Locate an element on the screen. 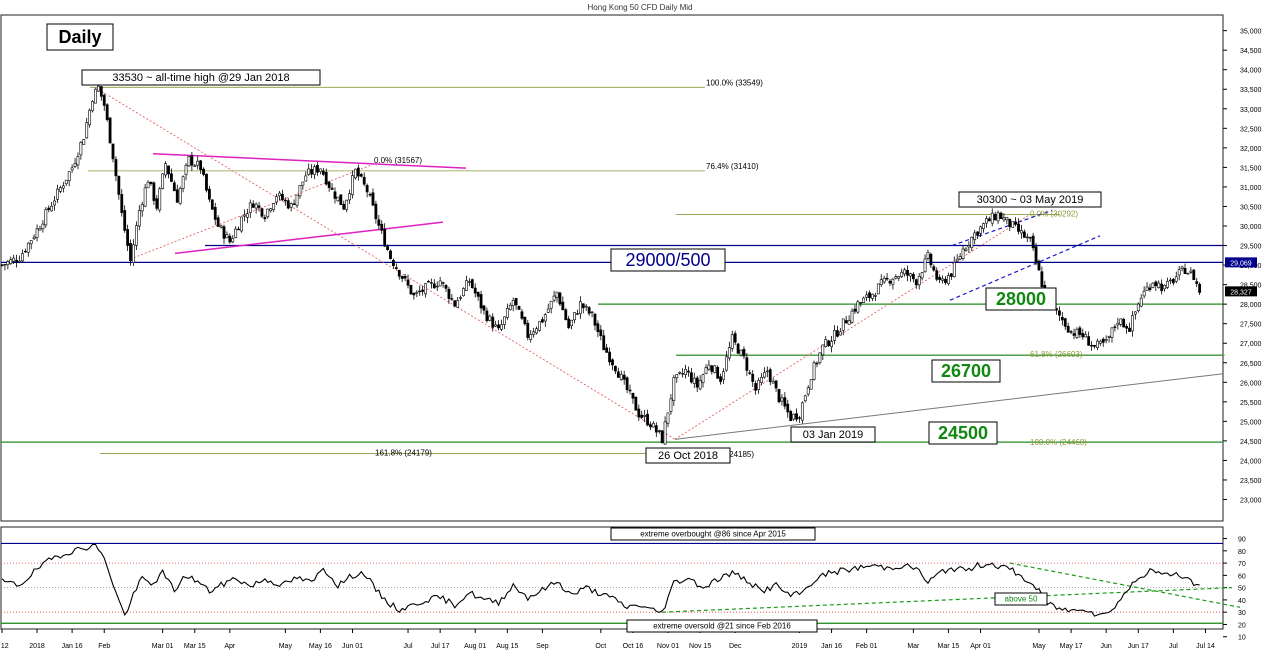 This screenshot has width=1280, height=662. x-tick-label: Nov 15 is located at coordinates (700, 646).